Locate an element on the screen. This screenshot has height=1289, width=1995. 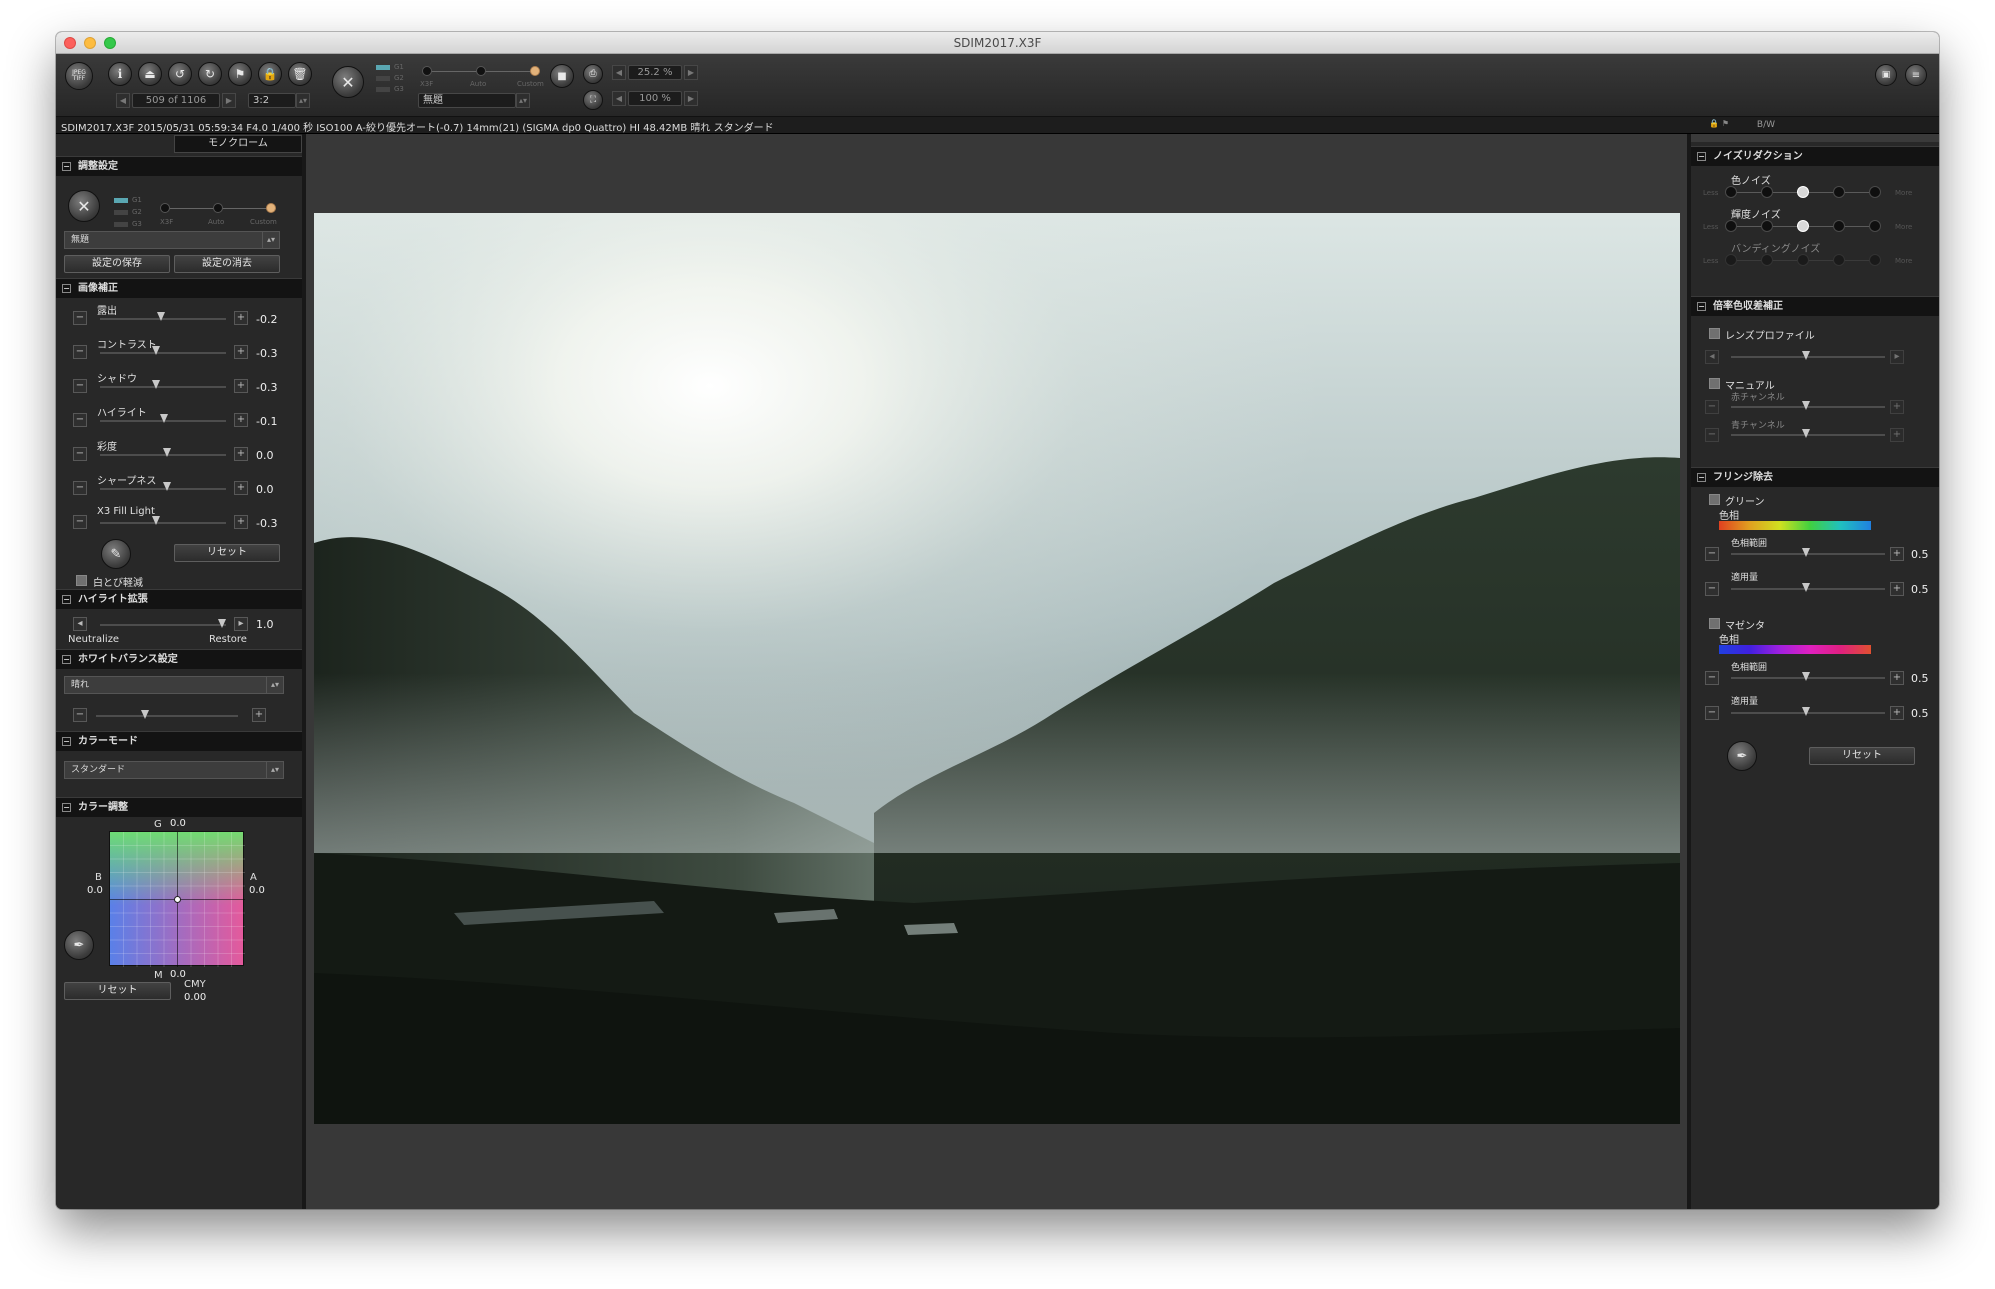
menu-icon: ≡ is located at coordinates (1916, 75).